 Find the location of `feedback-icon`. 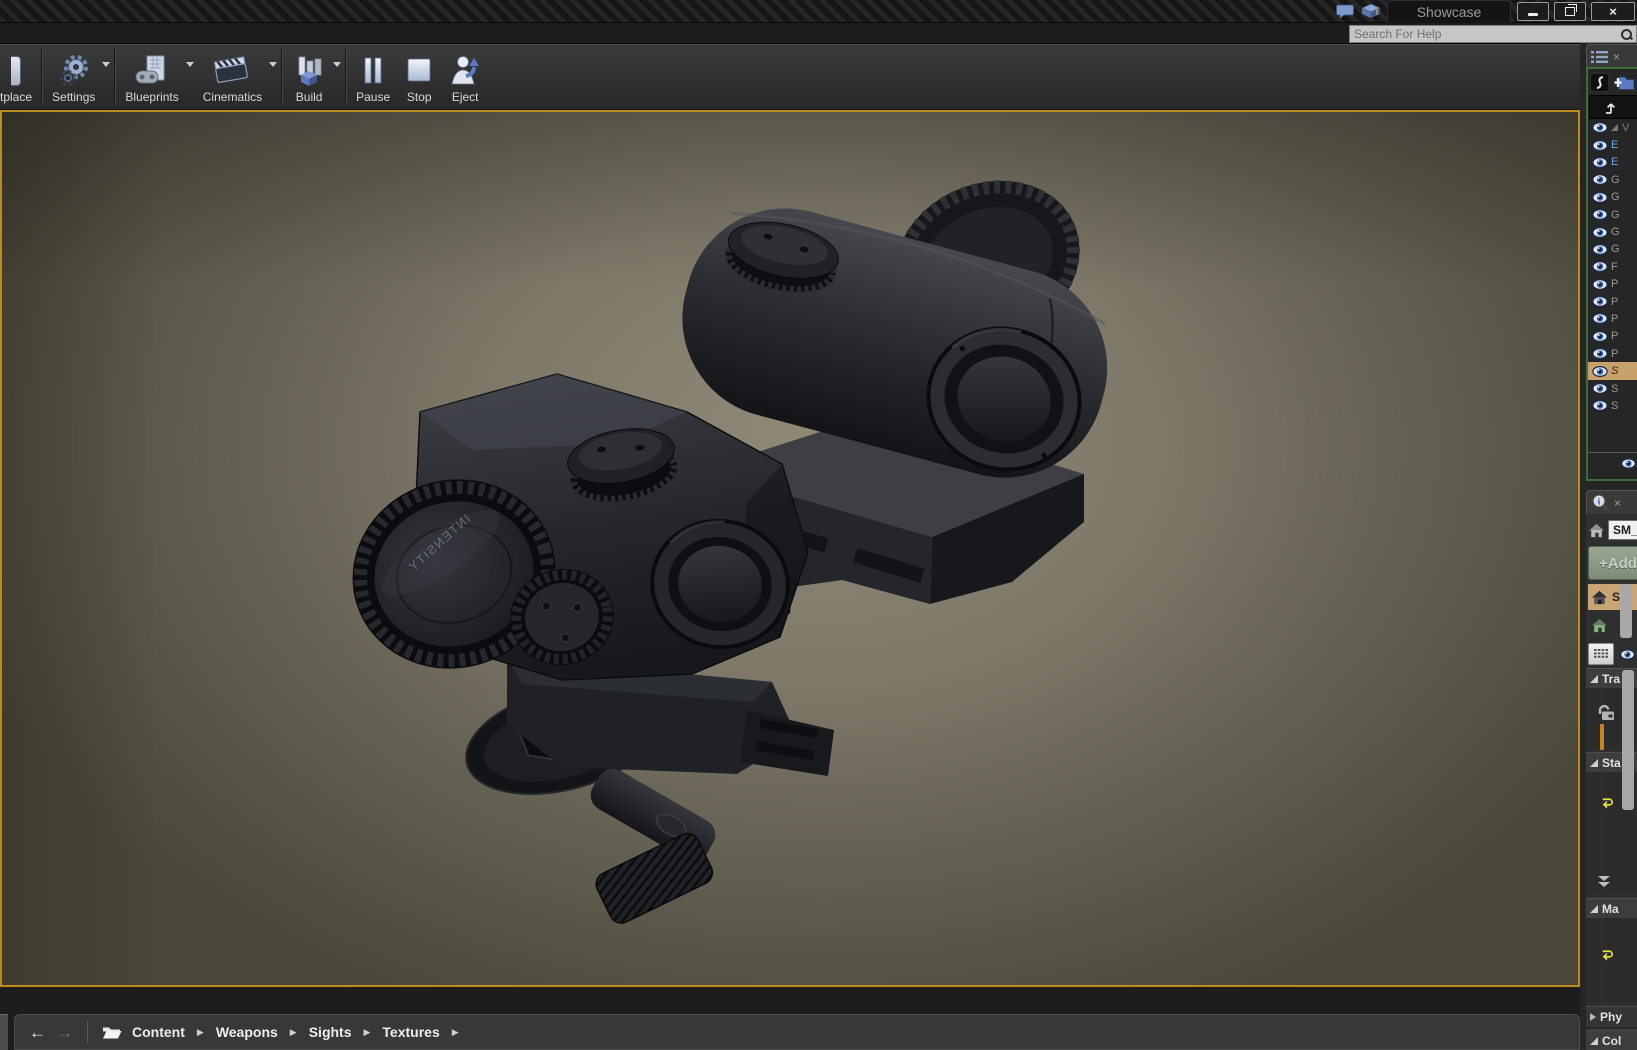

feedback-icon is located at coordinates (1345, 11).